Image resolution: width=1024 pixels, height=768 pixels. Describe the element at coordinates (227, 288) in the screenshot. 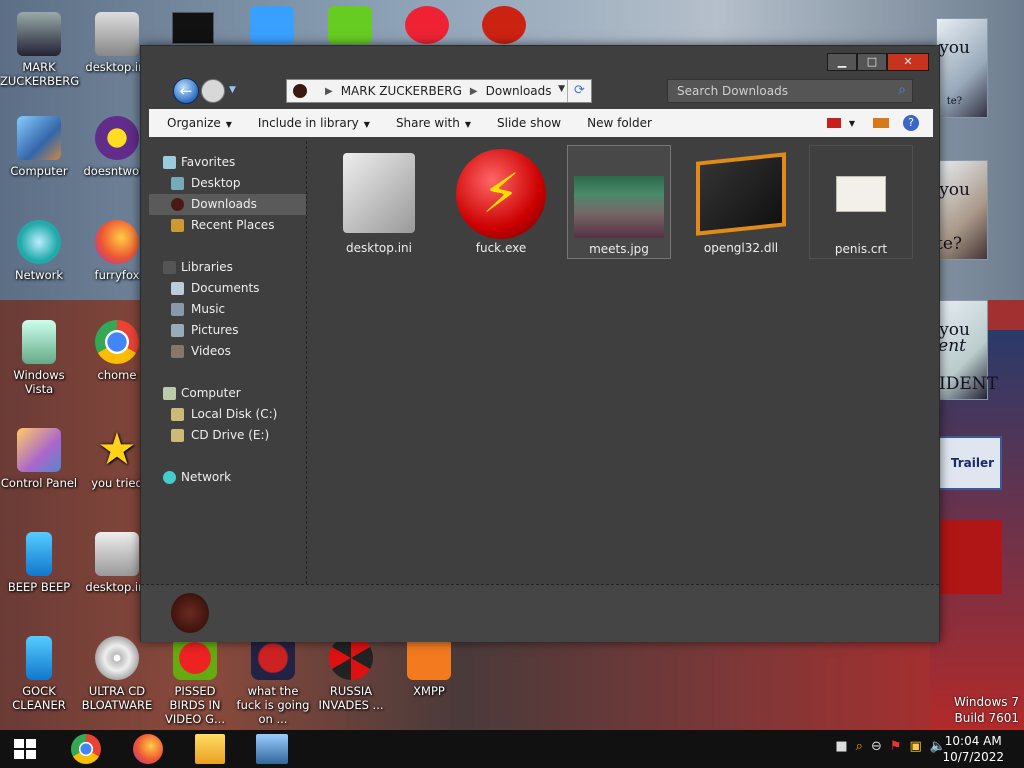

I see `nav-documents: Documents` at that location.